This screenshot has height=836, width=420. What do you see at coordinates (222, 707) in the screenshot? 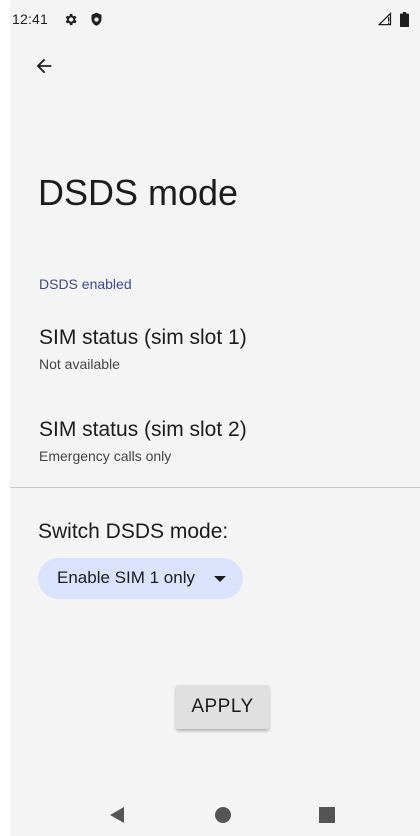
I see `apply-button: APPLY` at bounding box center [222, 707].